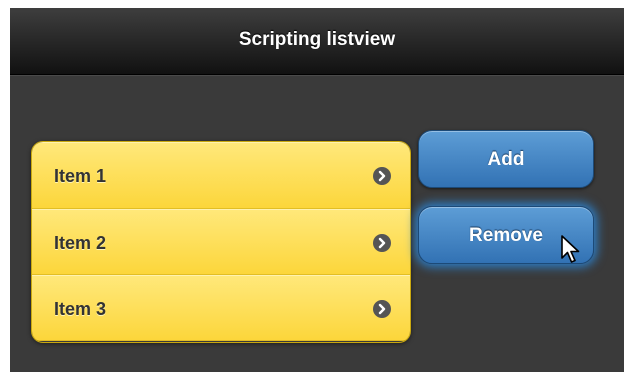 The width and height of the screenshot is (624, 372). I want to click on list-item-label: Item 3, so click(80, 309).